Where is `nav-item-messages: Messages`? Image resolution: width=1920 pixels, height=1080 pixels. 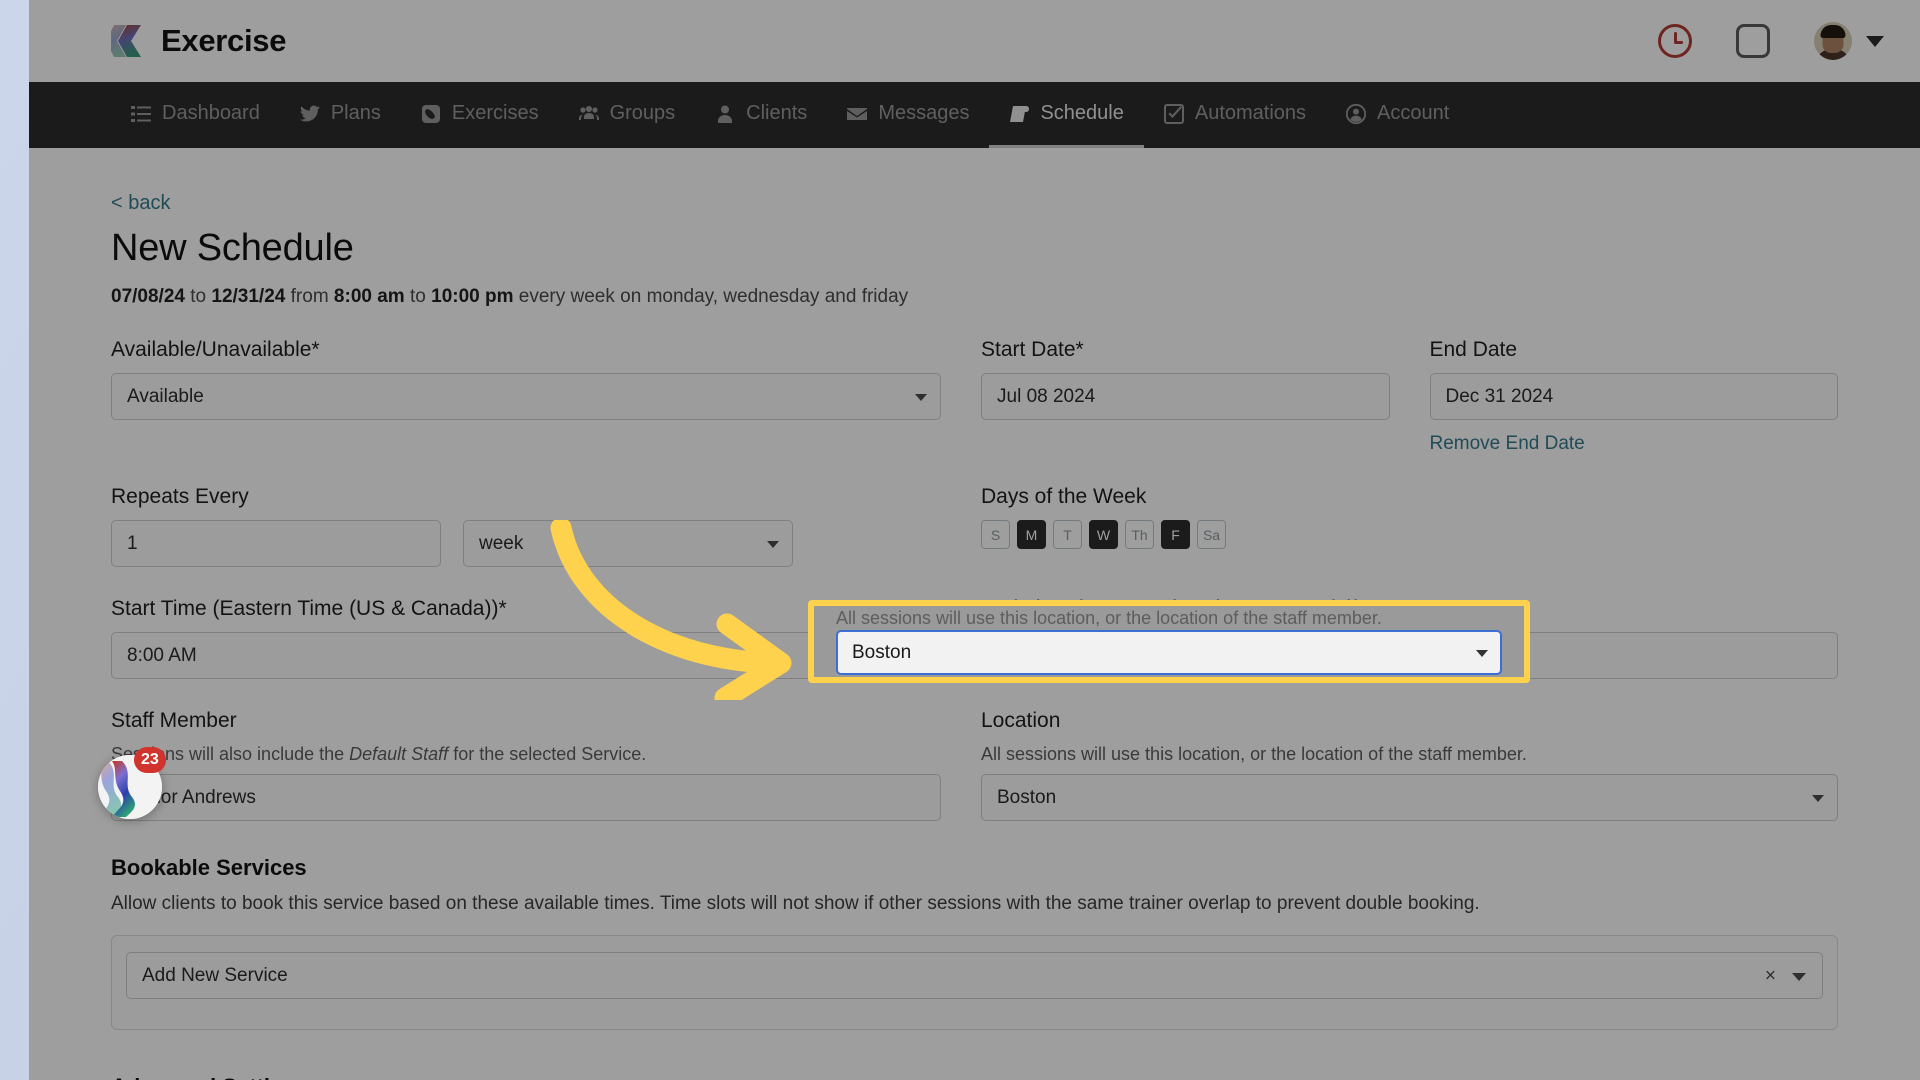 nav-item-messages: Messages is located at coordinates (908, 115).